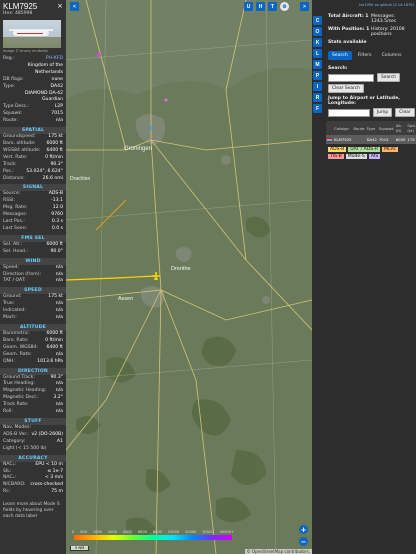  Describe the element at coordinates (359, 128) in the screenshot. I see `table-header: Route` at that location.